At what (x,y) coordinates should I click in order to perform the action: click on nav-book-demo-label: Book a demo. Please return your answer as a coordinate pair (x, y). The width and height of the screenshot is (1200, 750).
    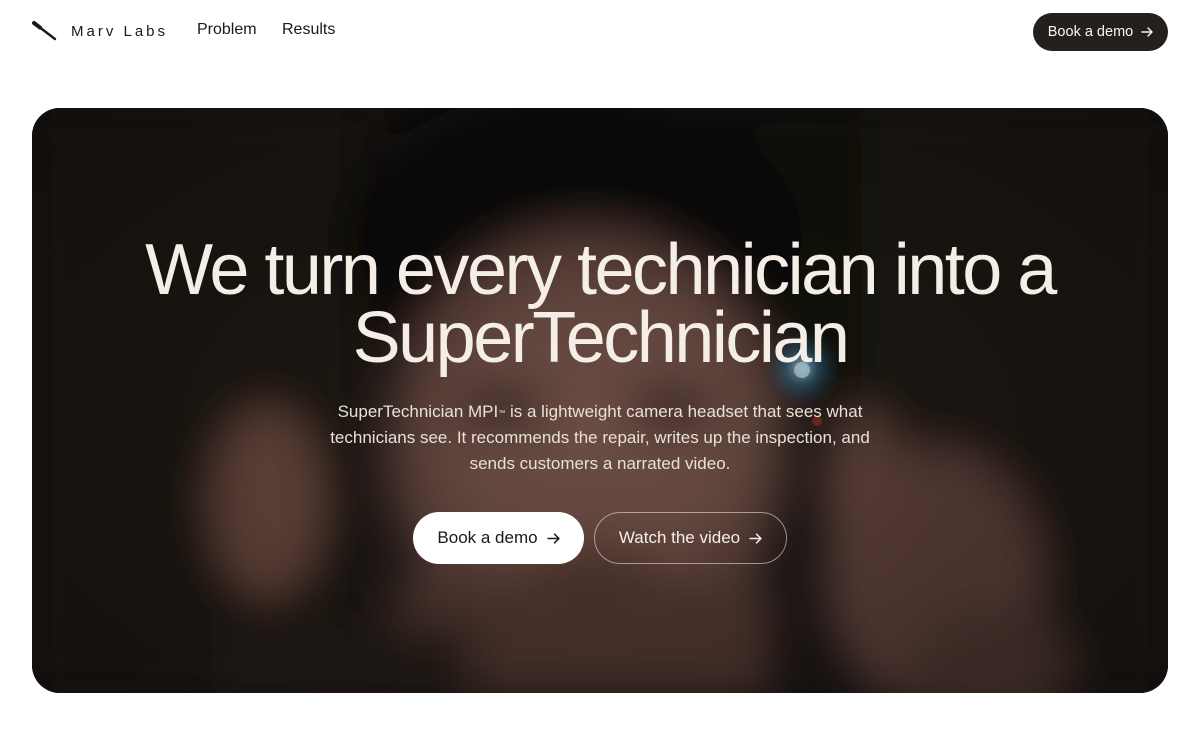
    Looking at the image, I should click on (1090, 32).